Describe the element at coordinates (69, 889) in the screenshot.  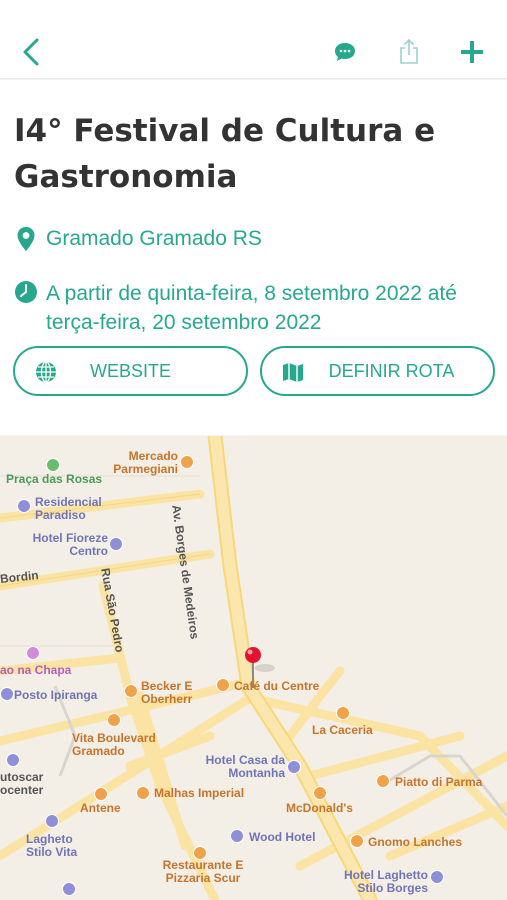
I see `parking-icon` at that location.